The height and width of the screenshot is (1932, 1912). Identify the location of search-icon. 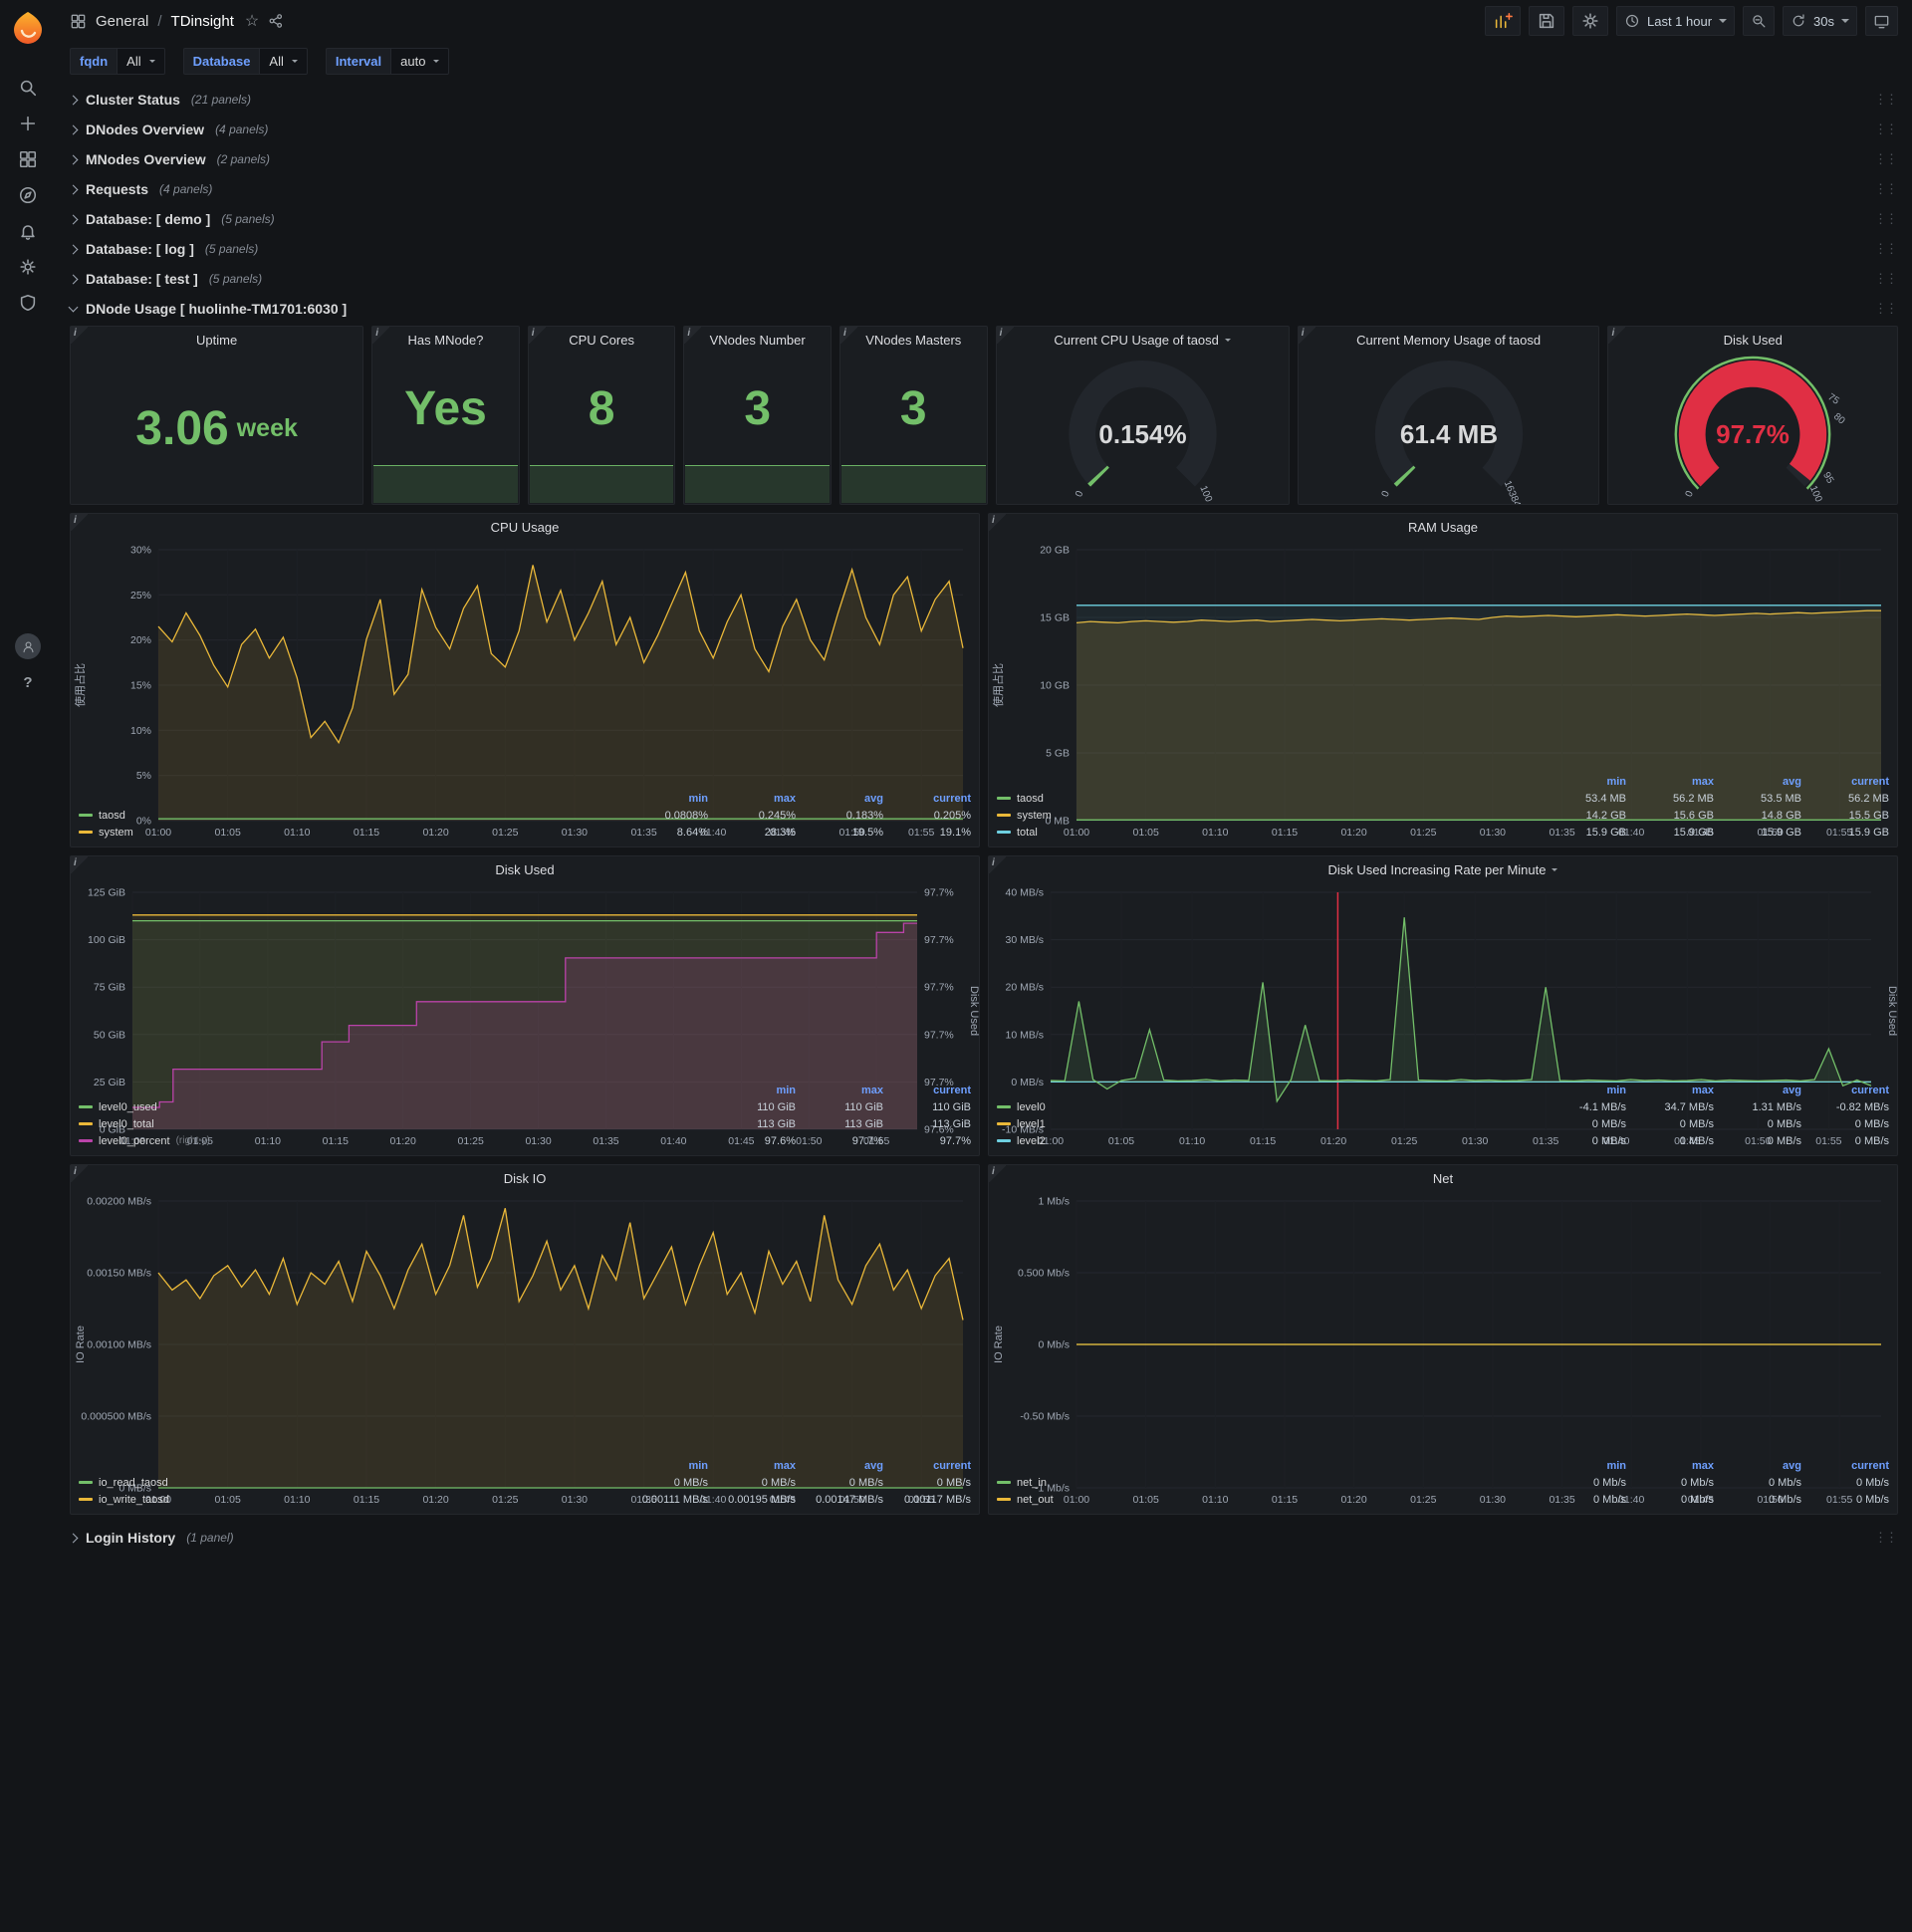
(28, 88).